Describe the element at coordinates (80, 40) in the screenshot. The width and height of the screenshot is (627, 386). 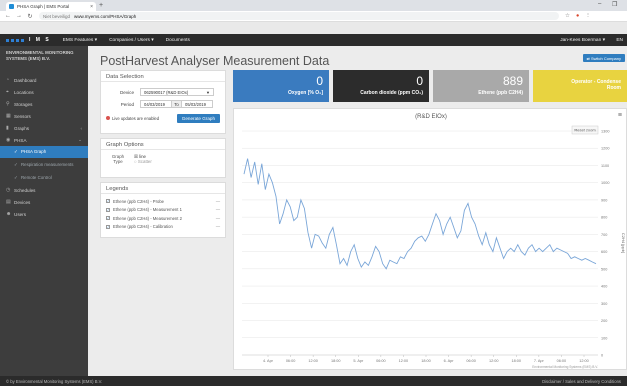
I see `nav-ems-features: EMS Features ▾` at that location.